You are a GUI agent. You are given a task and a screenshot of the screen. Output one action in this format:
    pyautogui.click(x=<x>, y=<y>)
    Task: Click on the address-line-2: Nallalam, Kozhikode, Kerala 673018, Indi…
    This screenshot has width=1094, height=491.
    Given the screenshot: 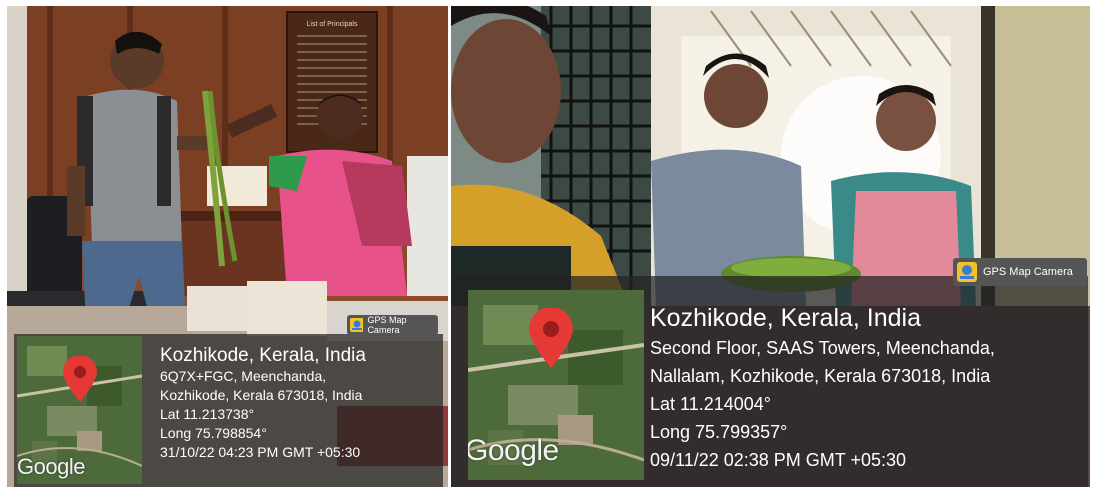 What is the action you would take?
    pyautogui.click(x=820, y=376)
    